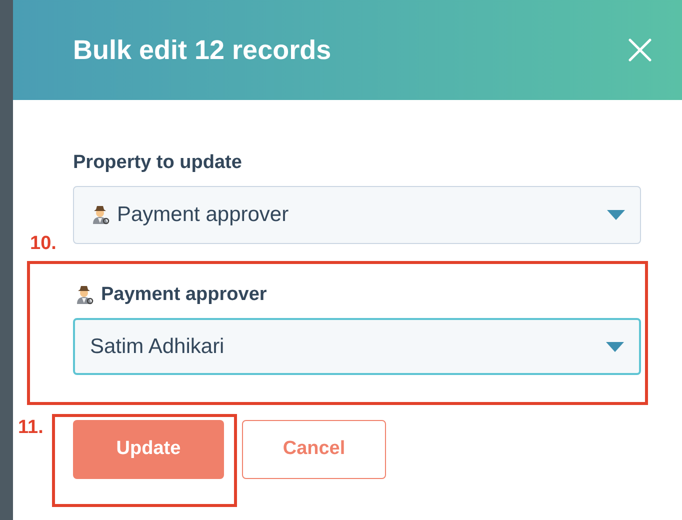 This screenshot has width=682, height=520. What do you see at coordinates (202, 50) in the screenshot?
I see `dialog-title: Bulk edit 12 records` at bounding box center [202, 50].